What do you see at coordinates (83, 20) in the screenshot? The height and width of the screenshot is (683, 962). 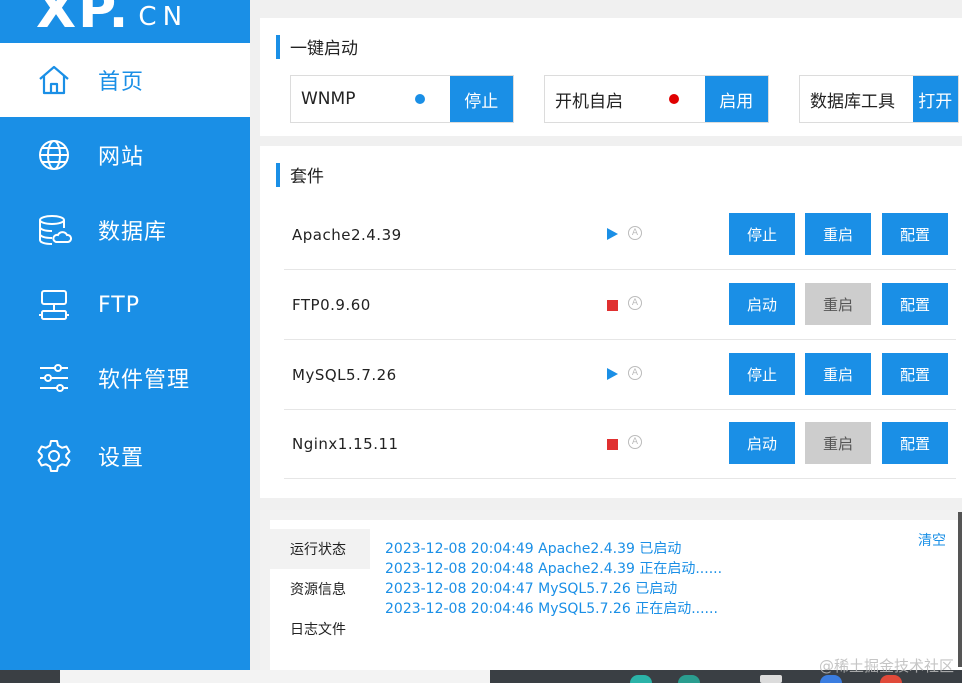 I see `logo-main: XP.` at bounding box center [83, 20].